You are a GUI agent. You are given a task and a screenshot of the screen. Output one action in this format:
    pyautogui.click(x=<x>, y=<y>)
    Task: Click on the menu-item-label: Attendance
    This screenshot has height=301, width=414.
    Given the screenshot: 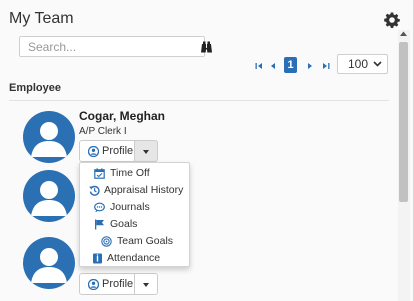 What is the action you would take?
    pyautogui.click(x=134, y=258)
    